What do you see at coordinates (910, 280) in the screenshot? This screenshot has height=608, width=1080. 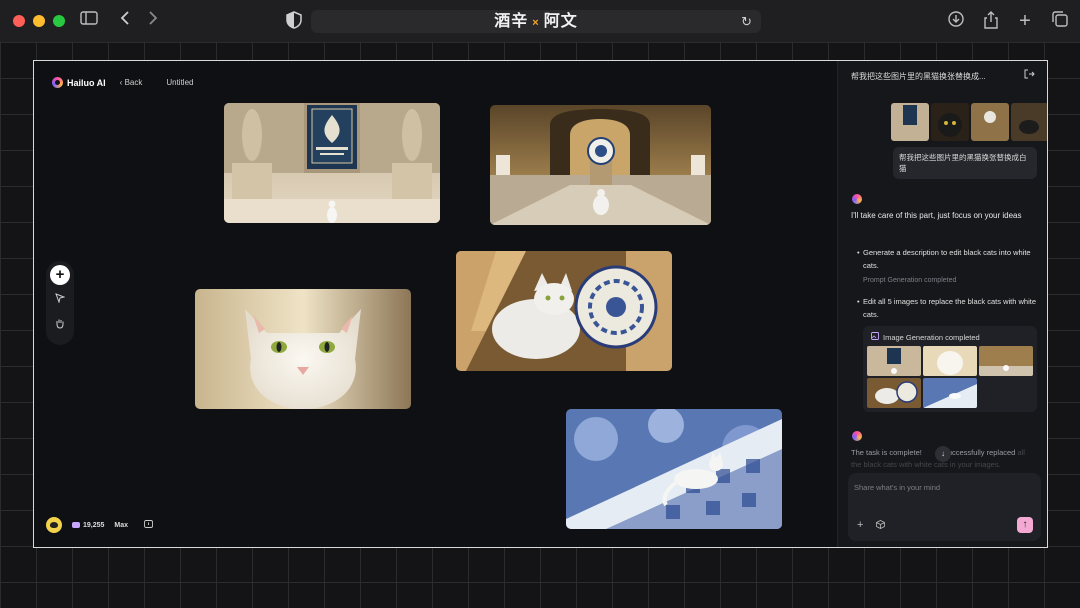 I see `step-prompt-status: Prompt Generation completed` at bounding box center [910, 280].